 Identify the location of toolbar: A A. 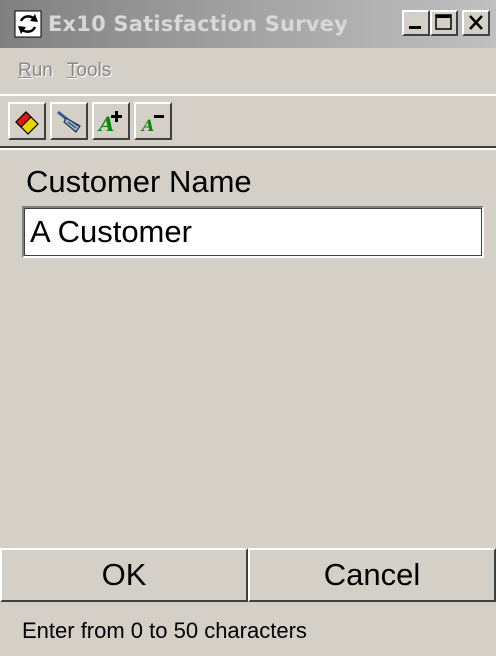
(248, 120).